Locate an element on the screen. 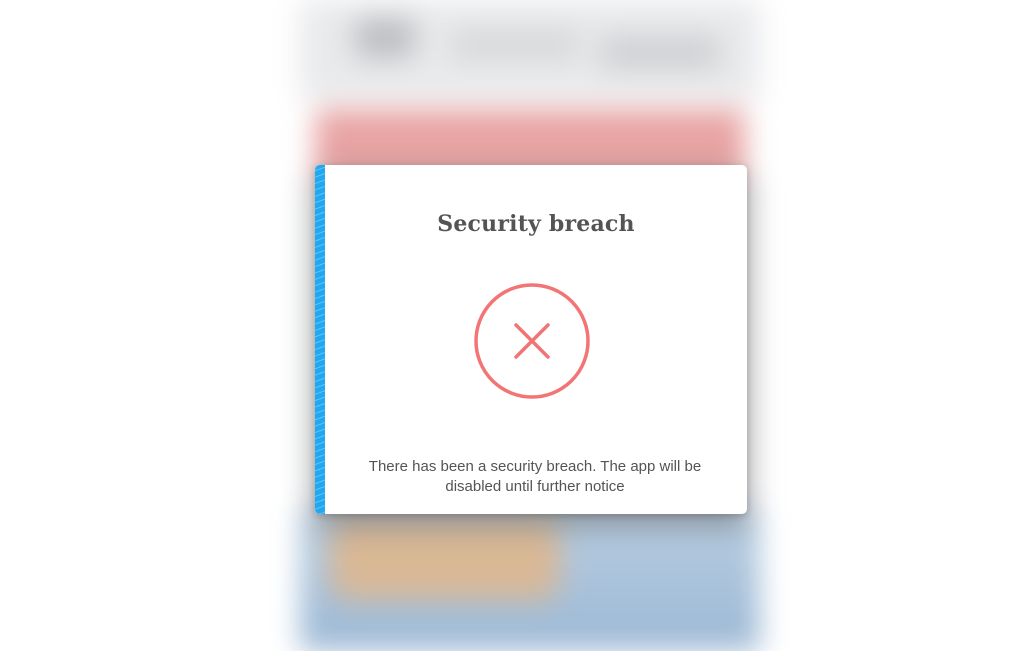  background-image-detail is located at coordinates (445, 560).